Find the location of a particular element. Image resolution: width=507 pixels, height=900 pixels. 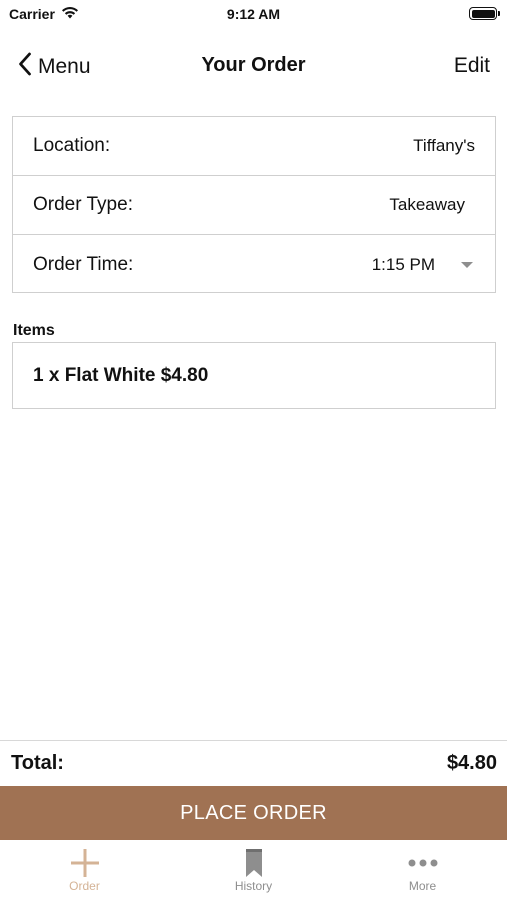

tab-more-label: More is located at coordinates (422, 886).